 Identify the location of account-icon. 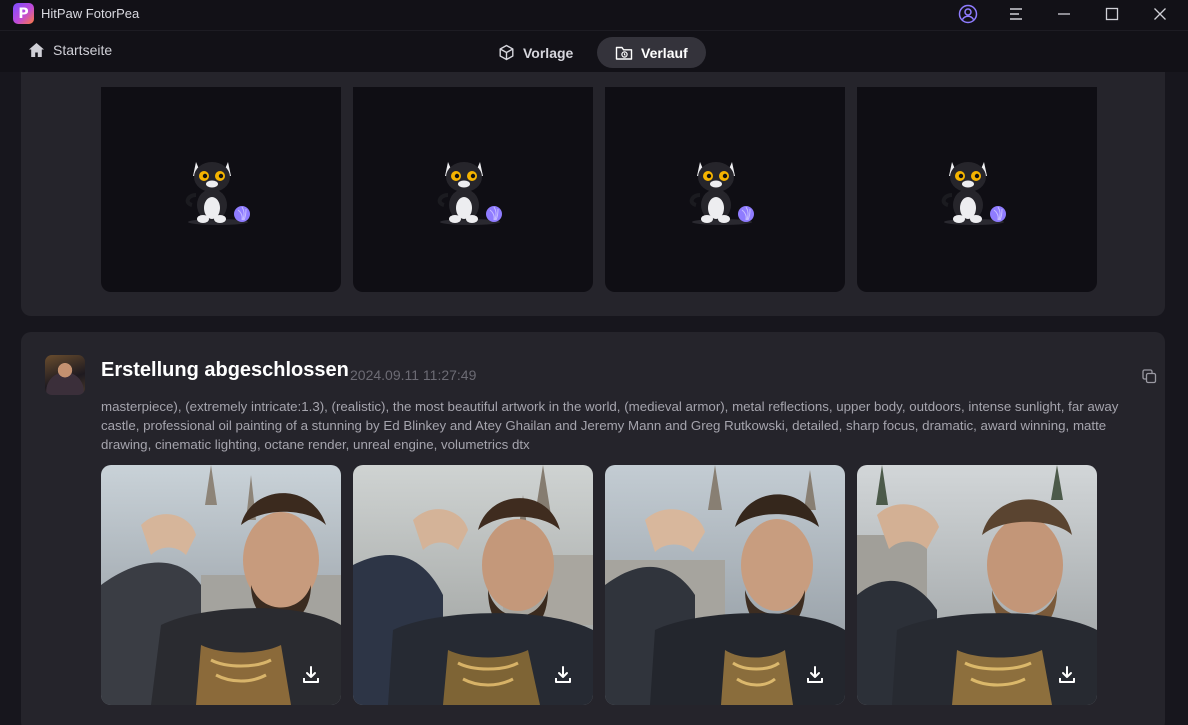
(968, 14).